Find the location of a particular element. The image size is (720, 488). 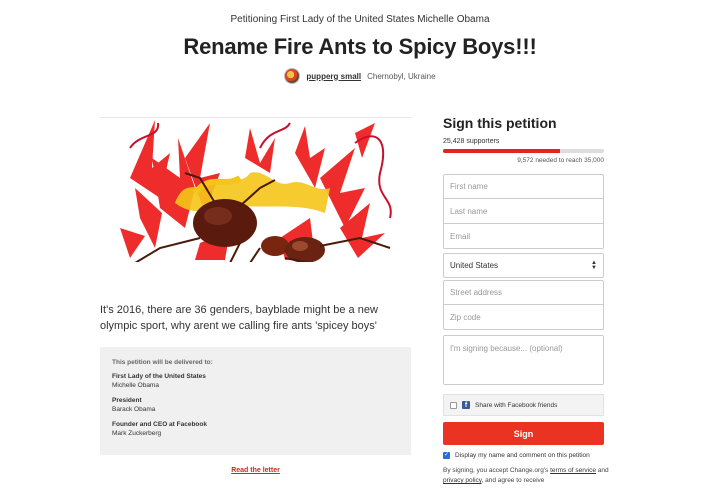

recipient-name: Barack Obama is located at coordinates (134, 409).